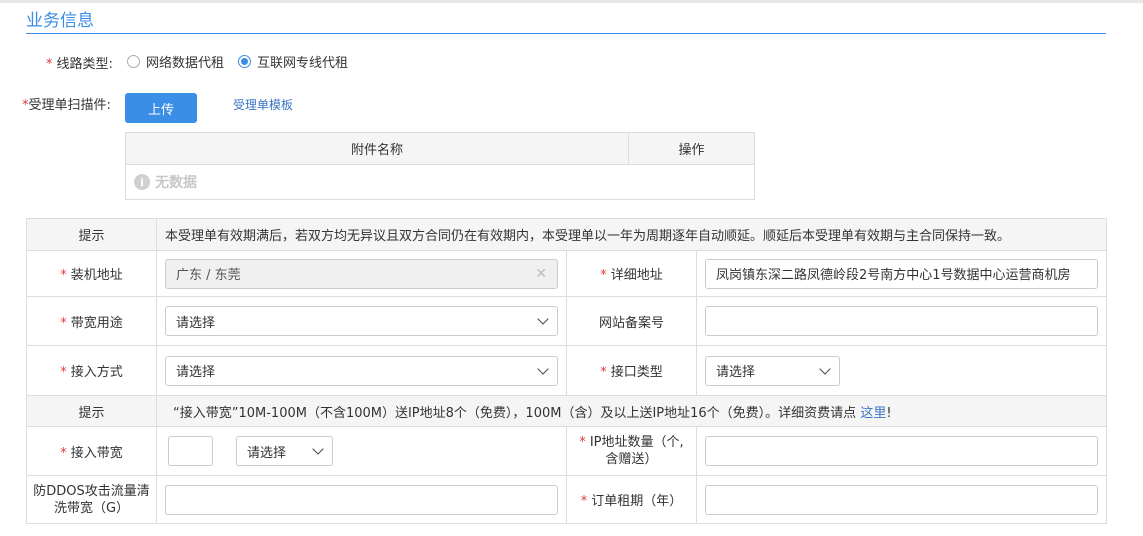 Image resolution: width=1143 pixels, height=536 pixels. I want to click on access-bandwidth-input, so click(190, 451).